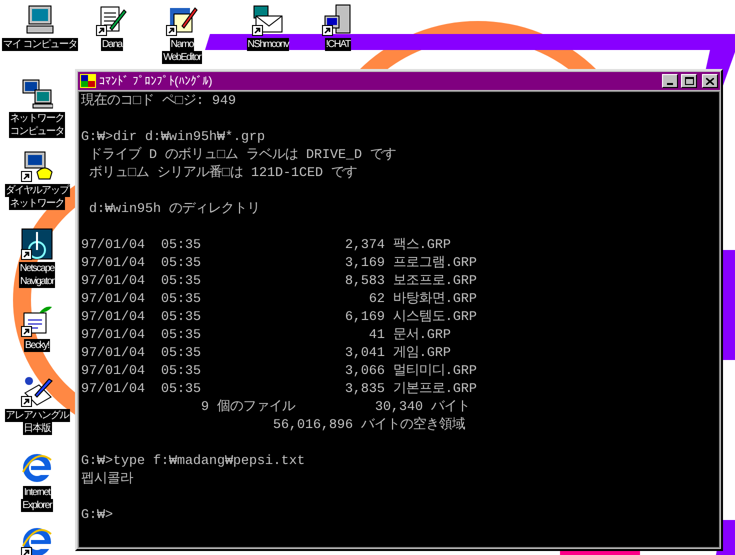 The height and width of the screenshot is (555, 735). I want to click on icon-label: !CHAT, so click(338, 44).